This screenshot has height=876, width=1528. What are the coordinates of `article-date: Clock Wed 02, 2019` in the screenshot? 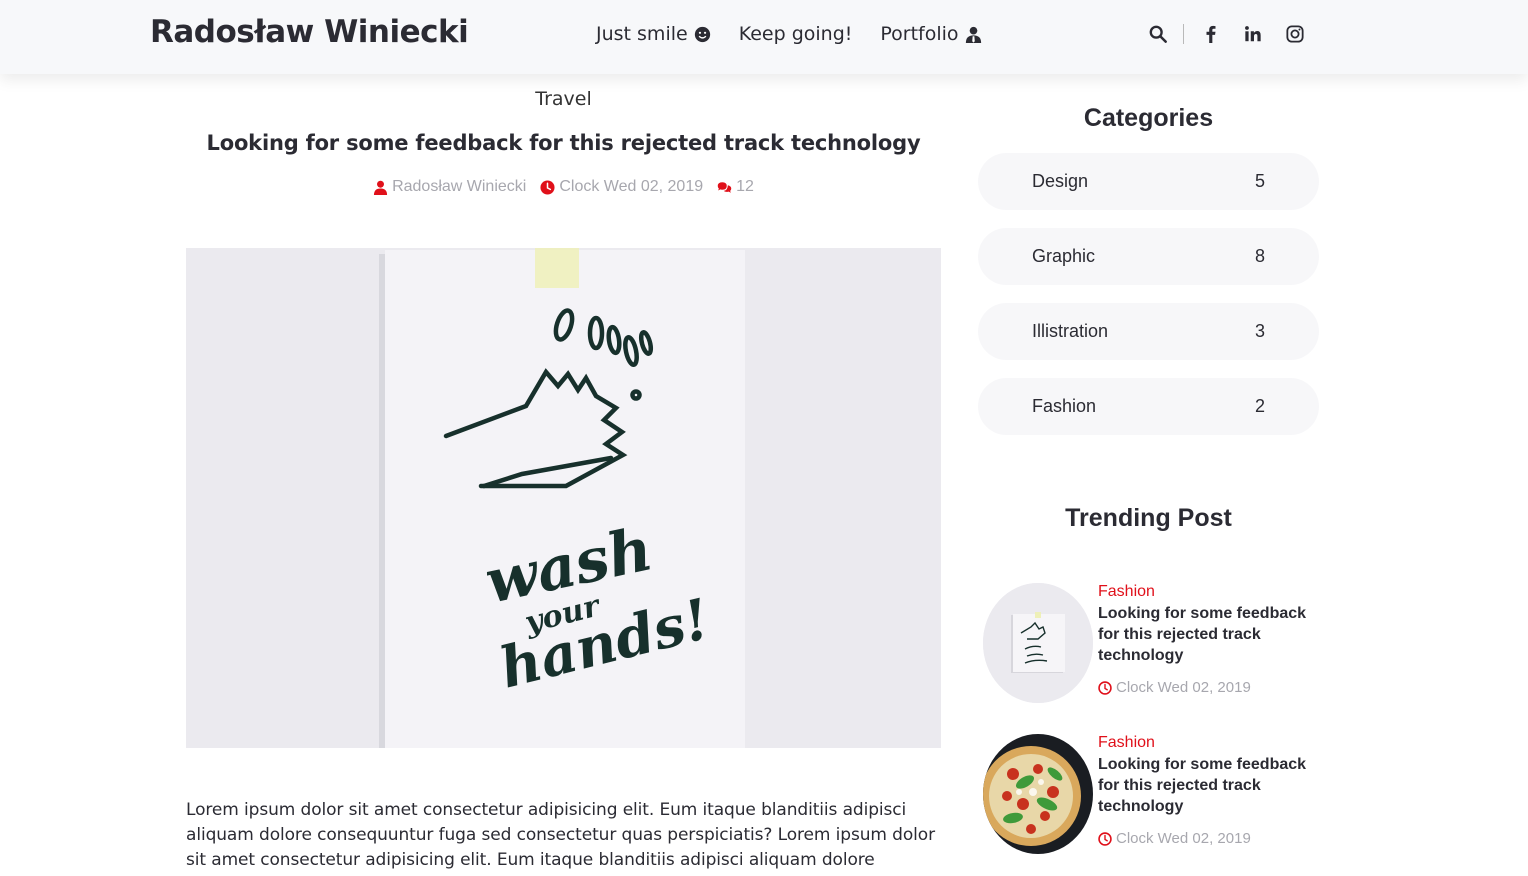 It's located at (631, 186).